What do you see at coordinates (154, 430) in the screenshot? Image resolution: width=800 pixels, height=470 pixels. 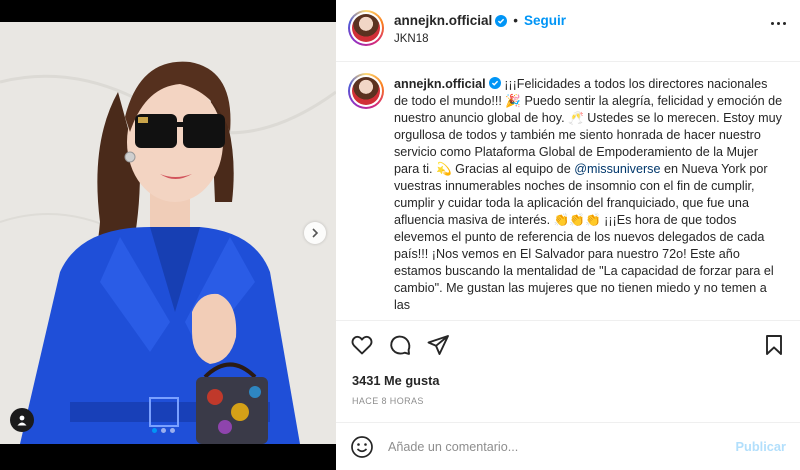 I see `carousel-dot-active` at bounding box center [154, 430].